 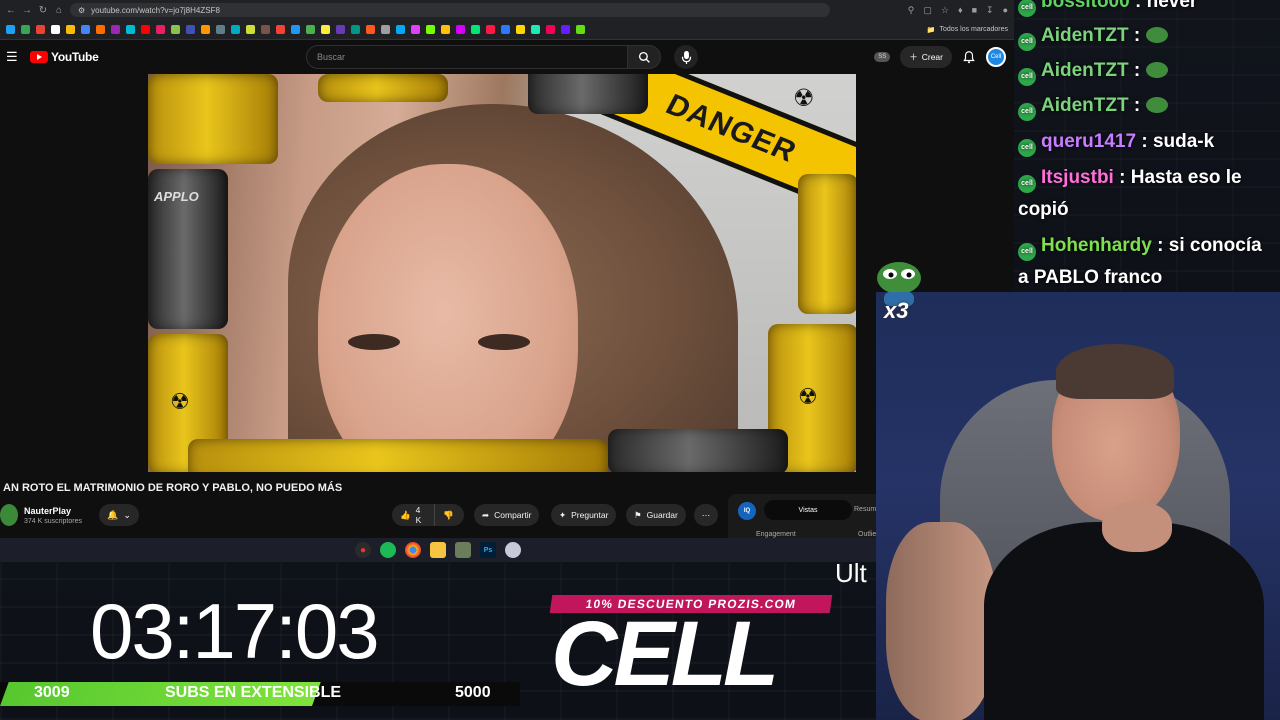 What do you see at coordinates (450, 10) in the screenshot?
I see `address-bar: ⚙ youtube.com/watch?v=jo7j8H4ZSF8` at bounding box center [450, 10].